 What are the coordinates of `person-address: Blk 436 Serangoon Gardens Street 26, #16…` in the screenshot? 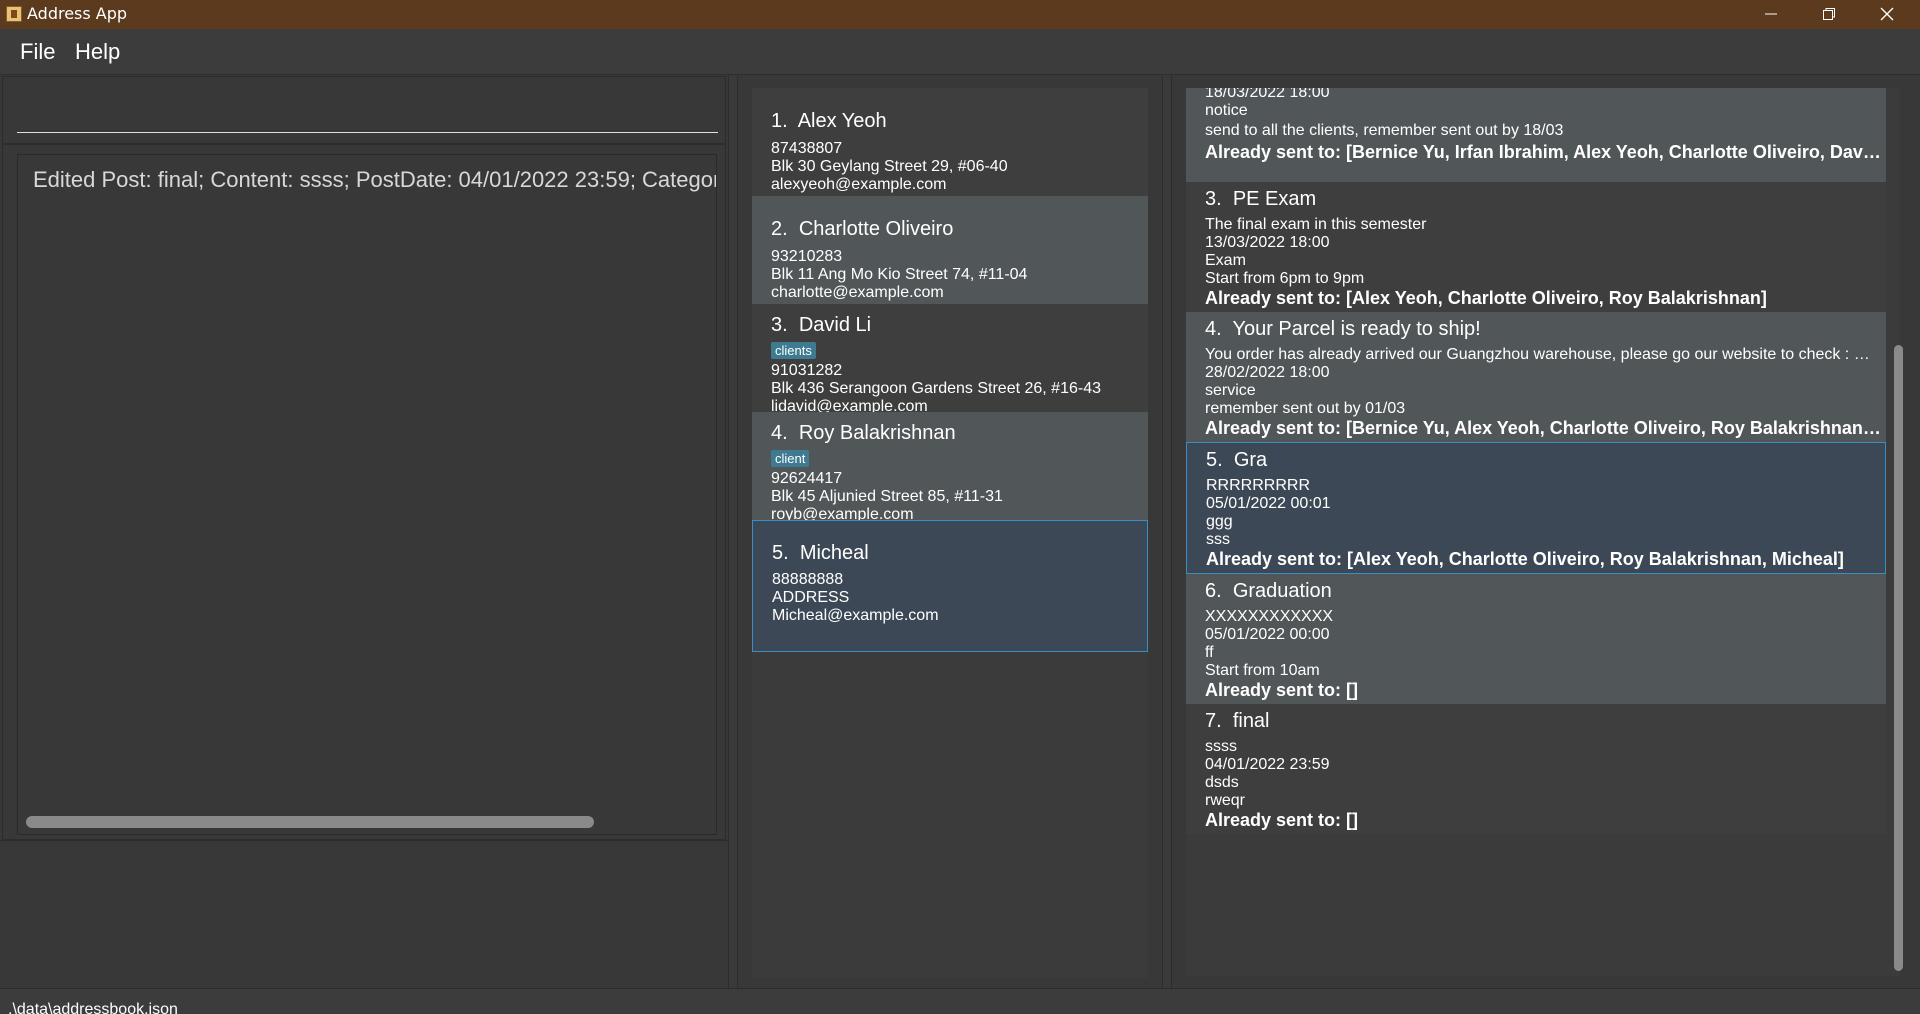 It's located at (936, 388).